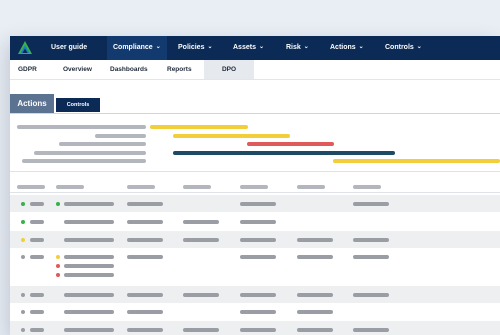  I want to click on tab-controls: Controls, so click(78, 105).